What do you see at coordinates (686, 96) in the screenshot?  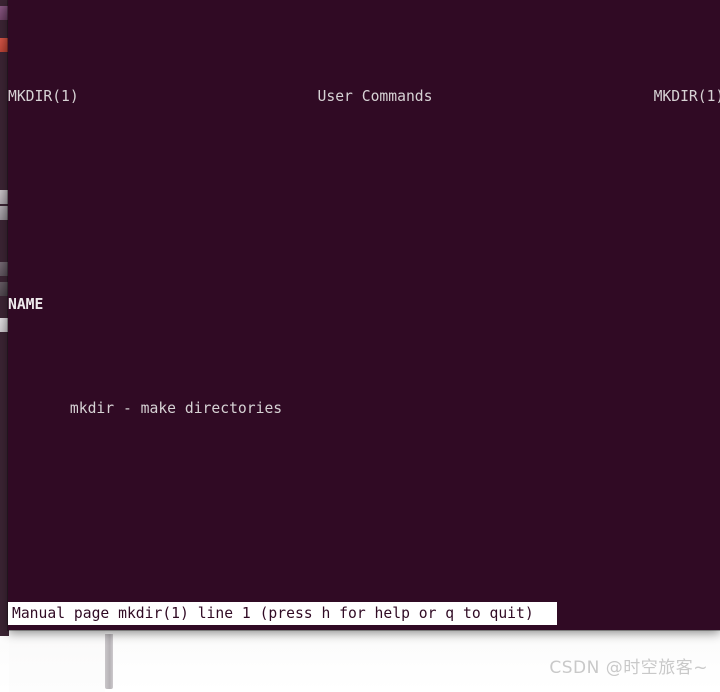 I see `man-header-right: MKDIR(1)` at bounding box center [686, 96].